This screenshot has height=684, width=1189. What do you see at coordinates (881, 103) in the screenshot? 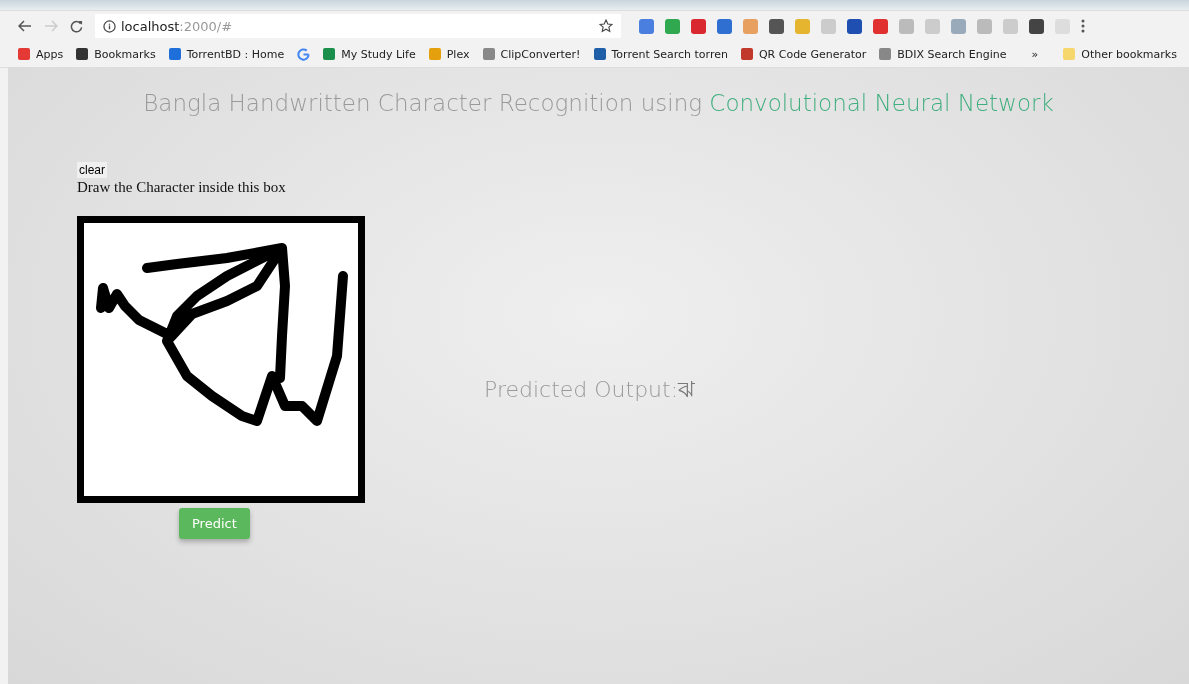
I see `page-title-highlight: Convolutional Neural Network` at bounding box center [881, 103].